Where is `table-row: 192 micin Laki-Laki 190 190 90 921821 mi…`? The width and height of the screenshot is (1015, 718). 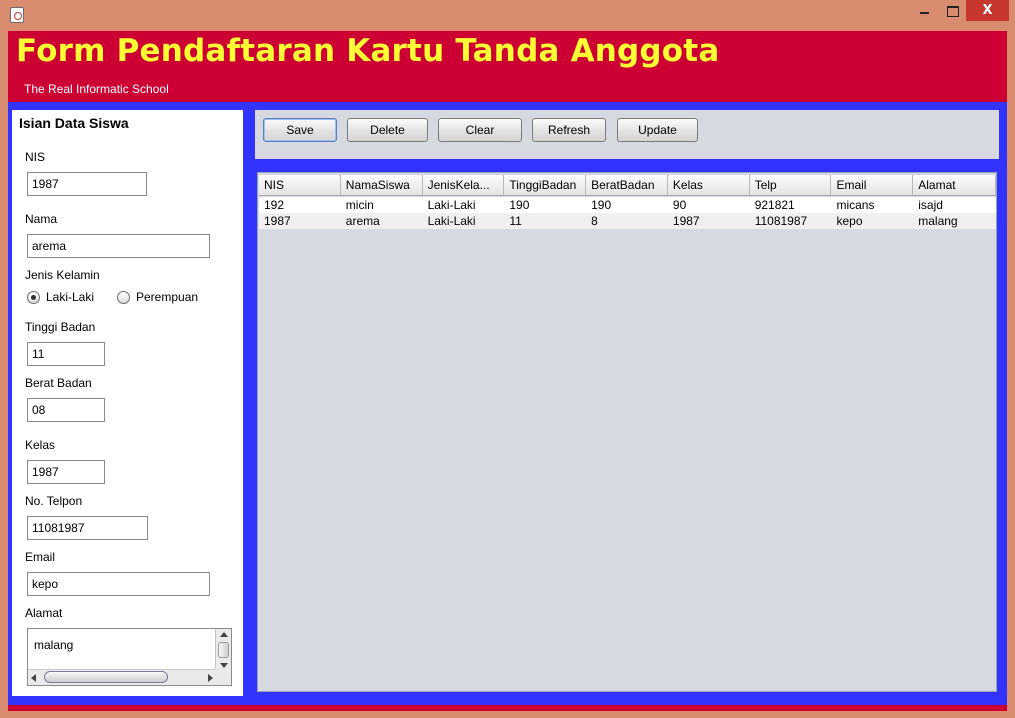
table-row: 192 micin Laki-Laki 190 190 90 921821 mi… is located at coordinates (627, 205).